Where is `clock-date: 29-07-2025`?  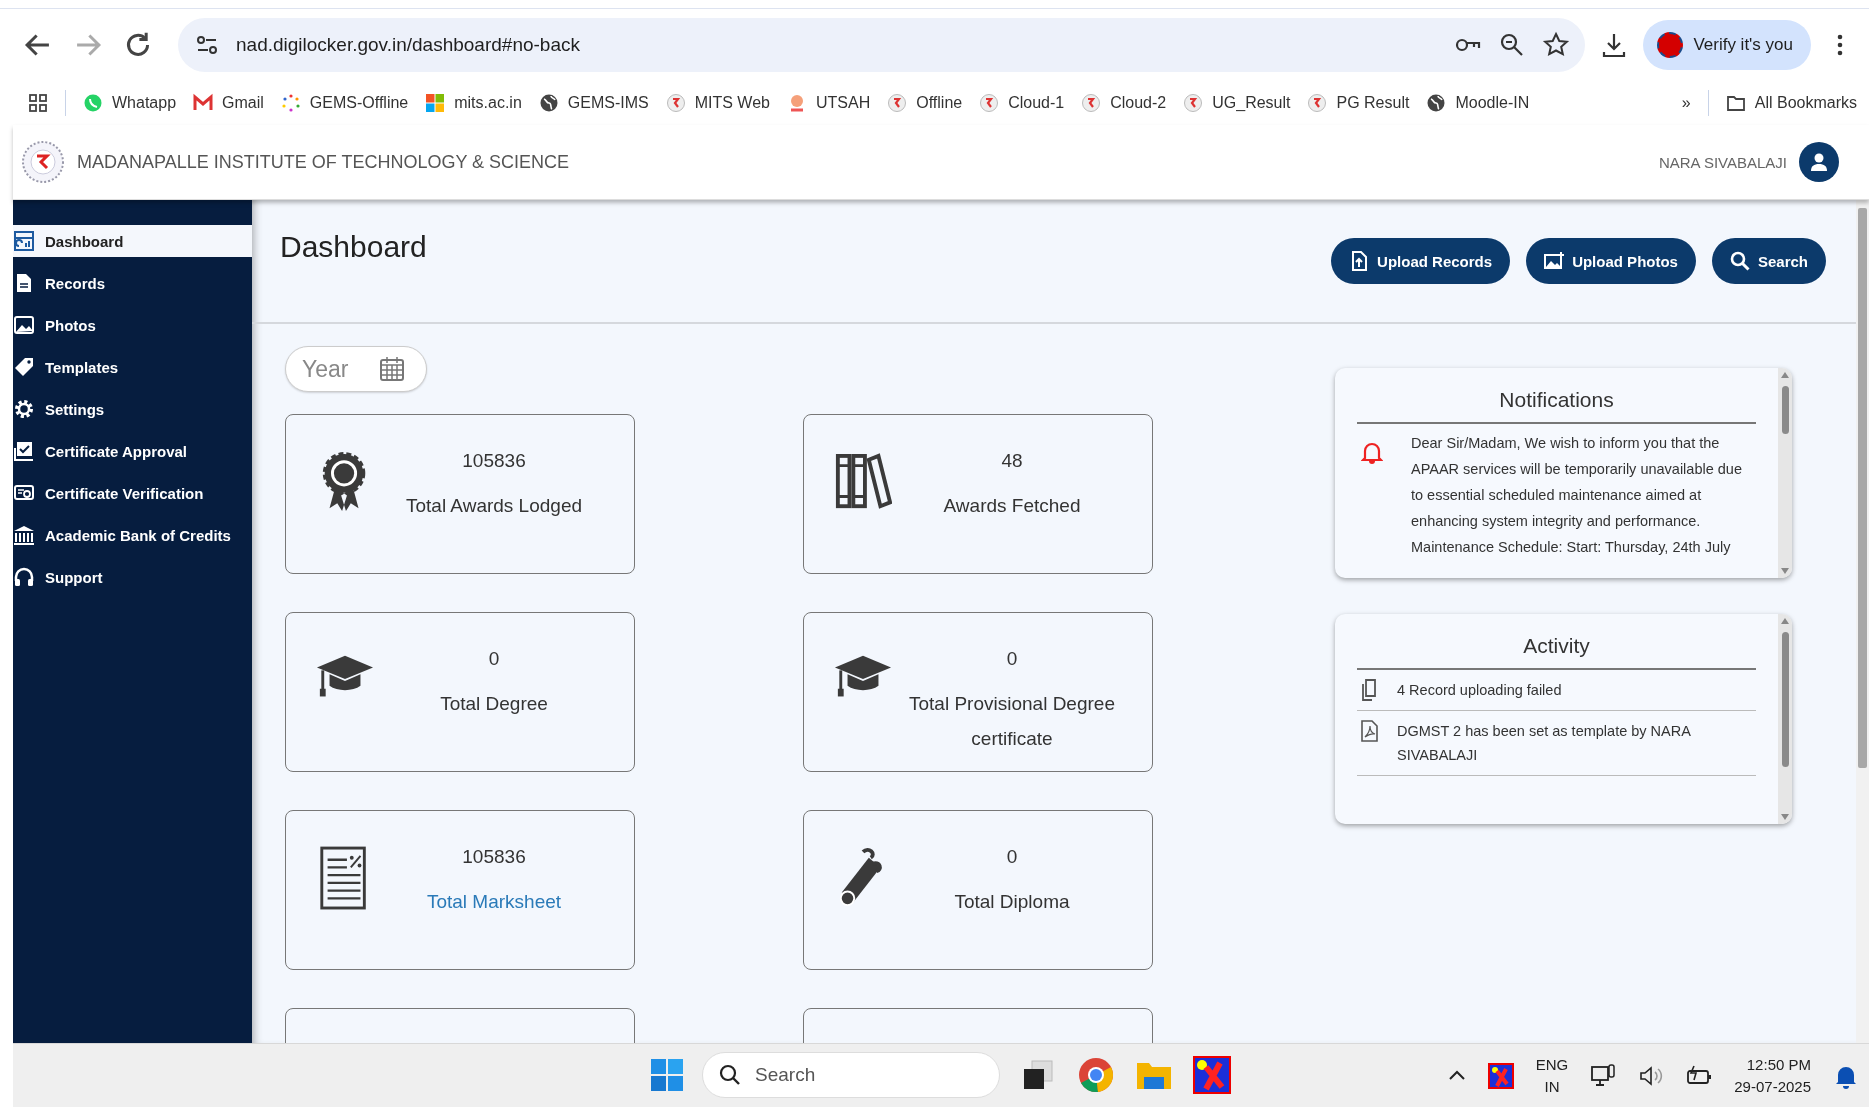
clock-date: 29-07-2025 is located at coordinates (1772, 1086).